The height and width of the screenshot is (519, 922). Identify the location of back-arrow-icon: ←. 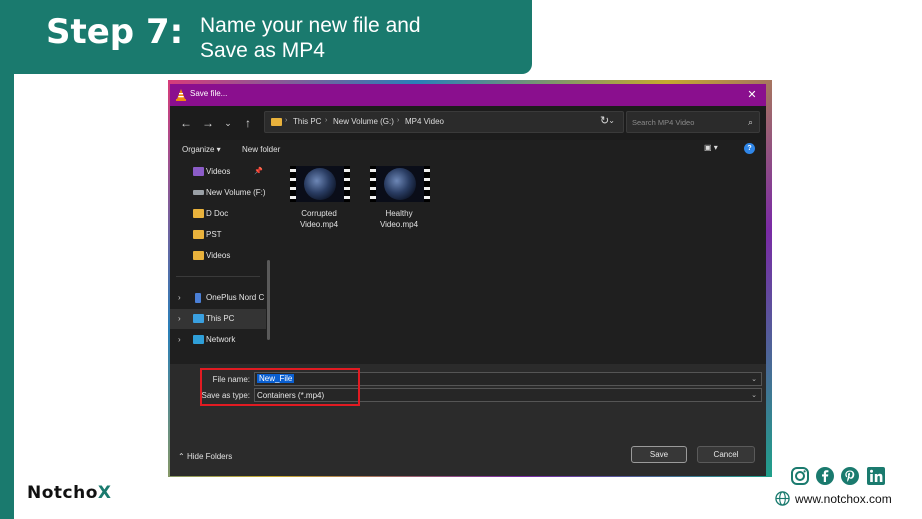
(186, 123).